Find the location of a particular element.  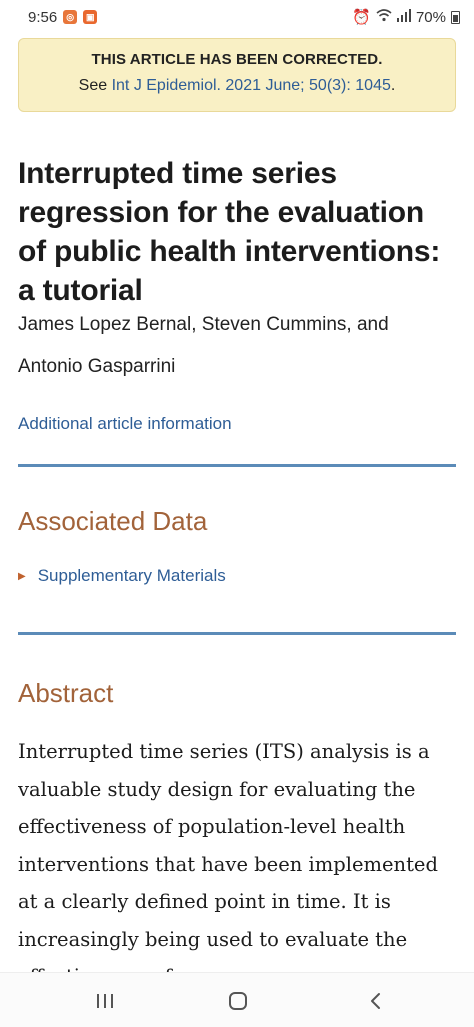

notification-app-icon: ◎ is located at coordinates (70, 17).